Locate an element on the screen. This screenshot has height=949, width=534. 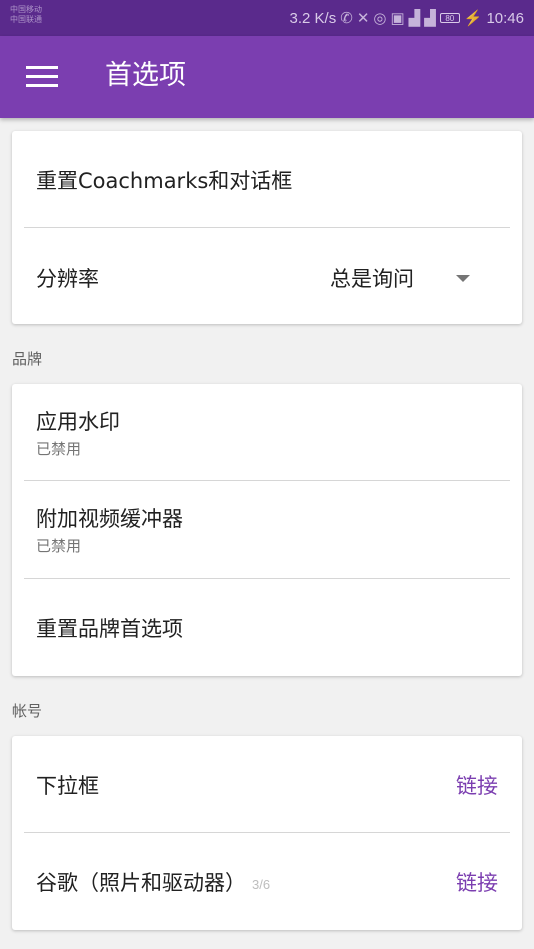
status-bar: 中国移动 中国联通 3.2 K/s ✆ ✕ ◎ ▣ ▟ ▟ 80 ⚡ 10:46 is located at coordinates (267, 18).